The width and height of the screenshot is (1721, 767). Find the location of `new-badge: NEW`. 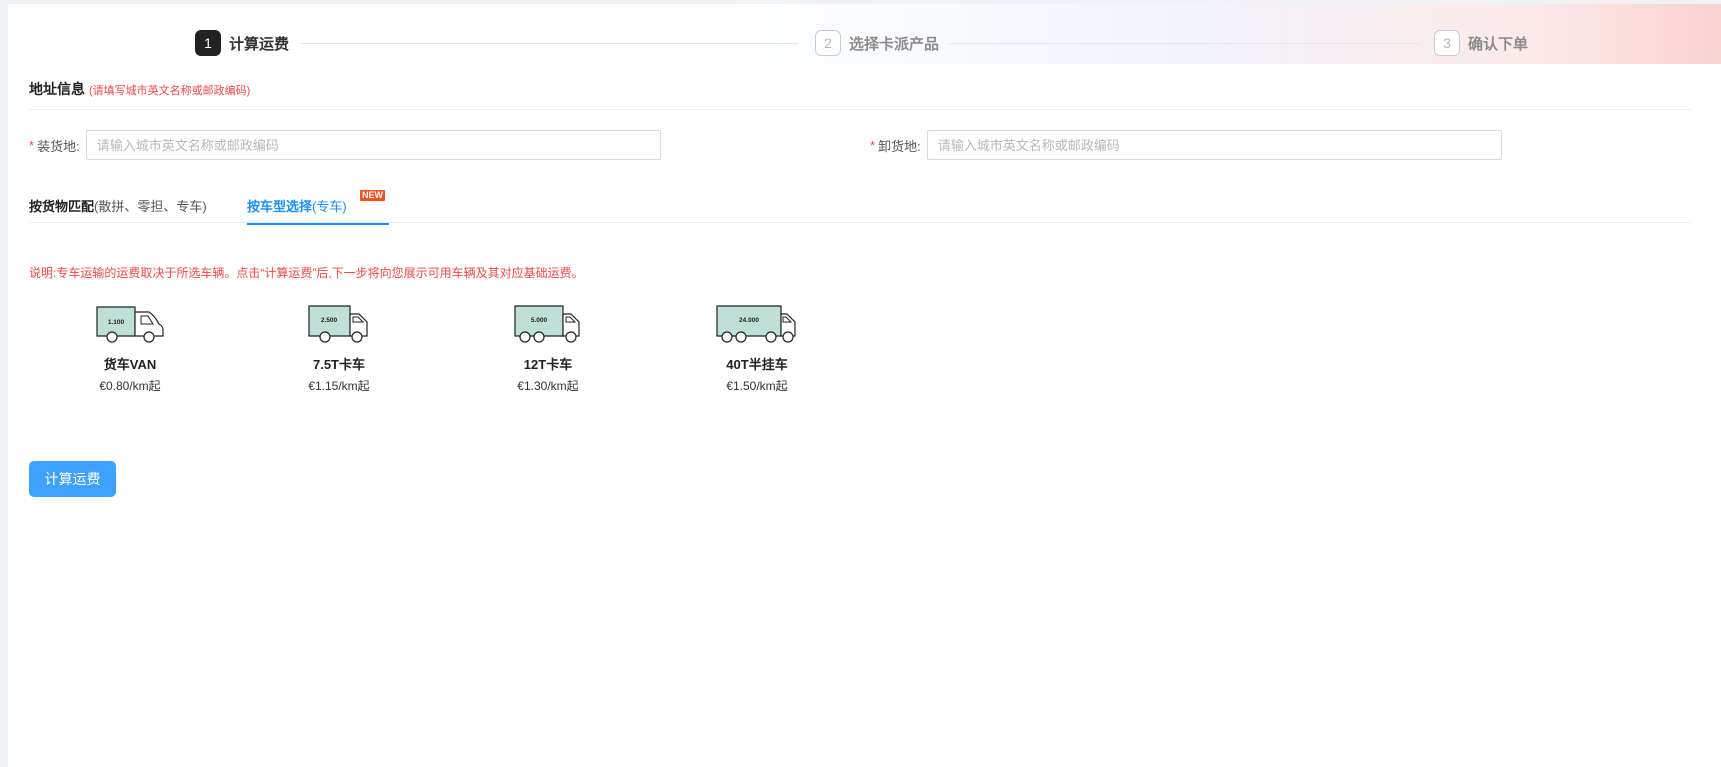

new-badge: NEW is located at coordinates (372, 195).